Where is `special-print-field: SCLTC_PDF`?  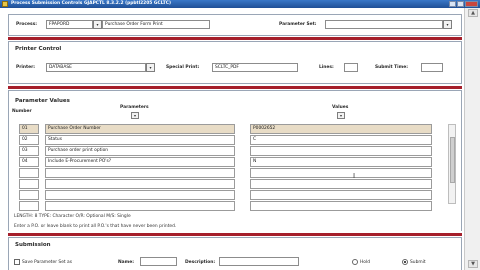 special-print-field: SCLTC_PDF is located at coordinates (255, 67).